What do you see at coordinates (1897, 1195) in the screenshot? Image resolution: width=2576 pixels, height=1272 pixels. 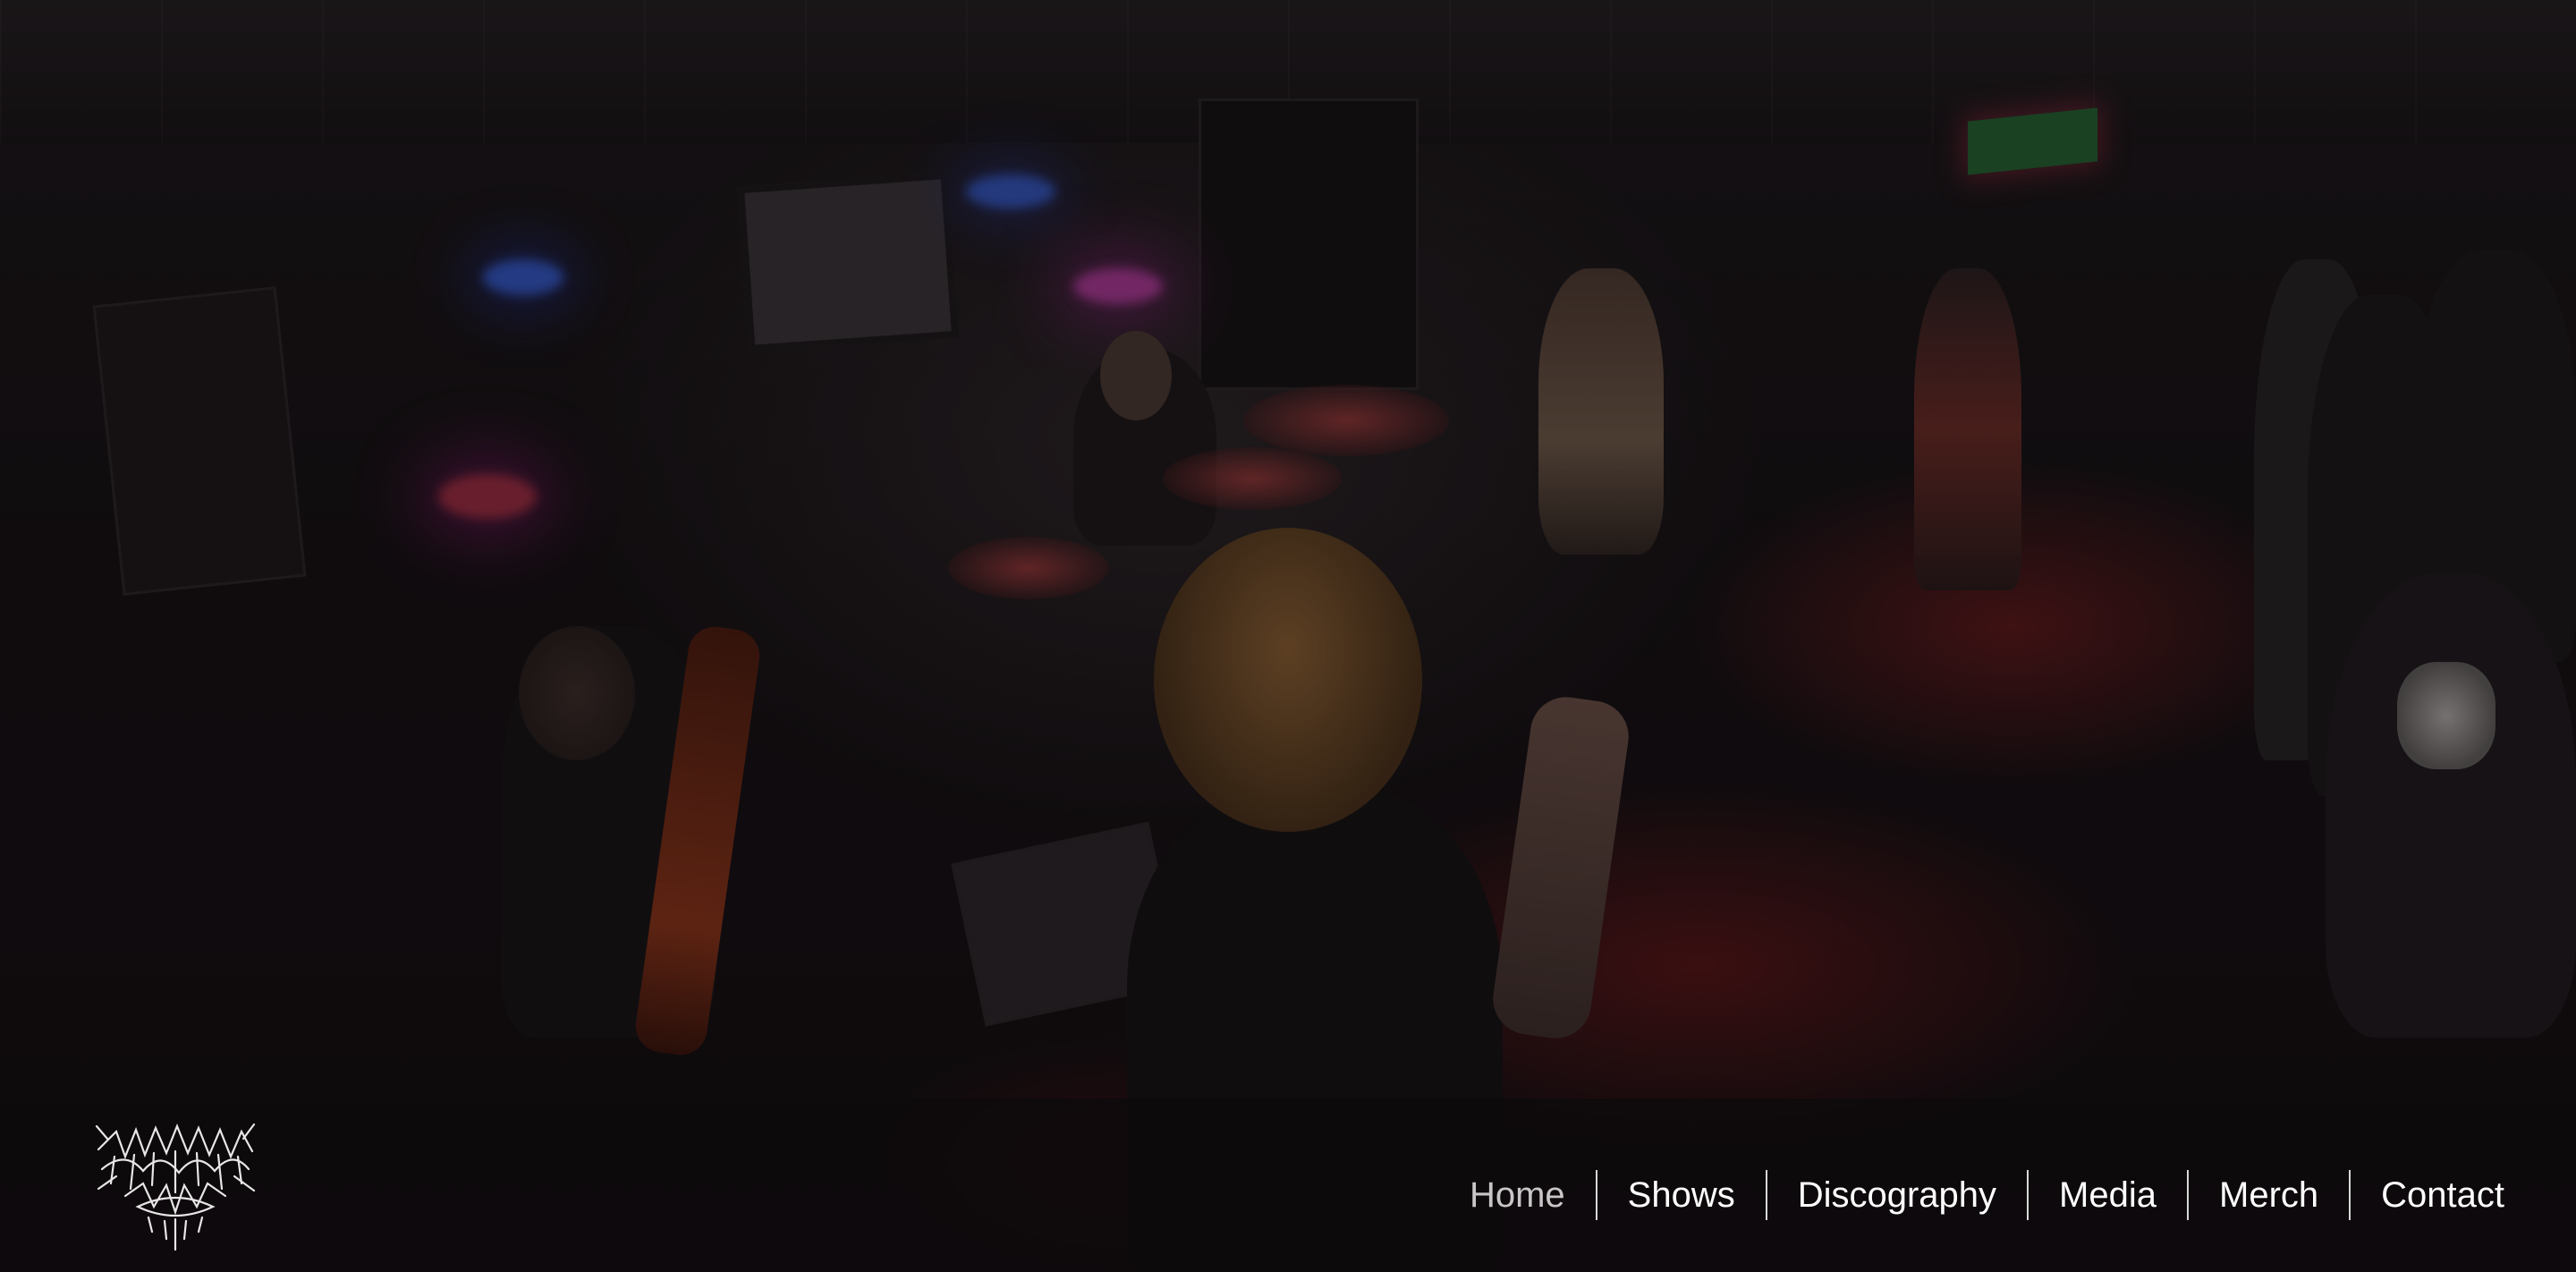 I see `nav-discography: Discography` at bounding box center [1897, 1195].